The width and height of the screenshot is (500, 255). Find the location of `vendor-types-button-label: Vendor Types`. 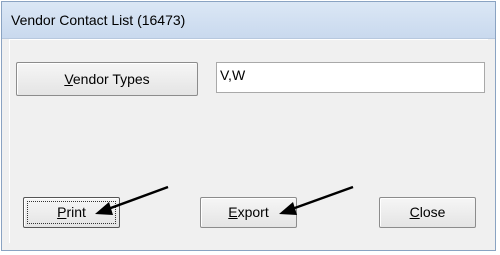

vendor-types-button-label: Vendor Types is located at coordinates (107, 79).